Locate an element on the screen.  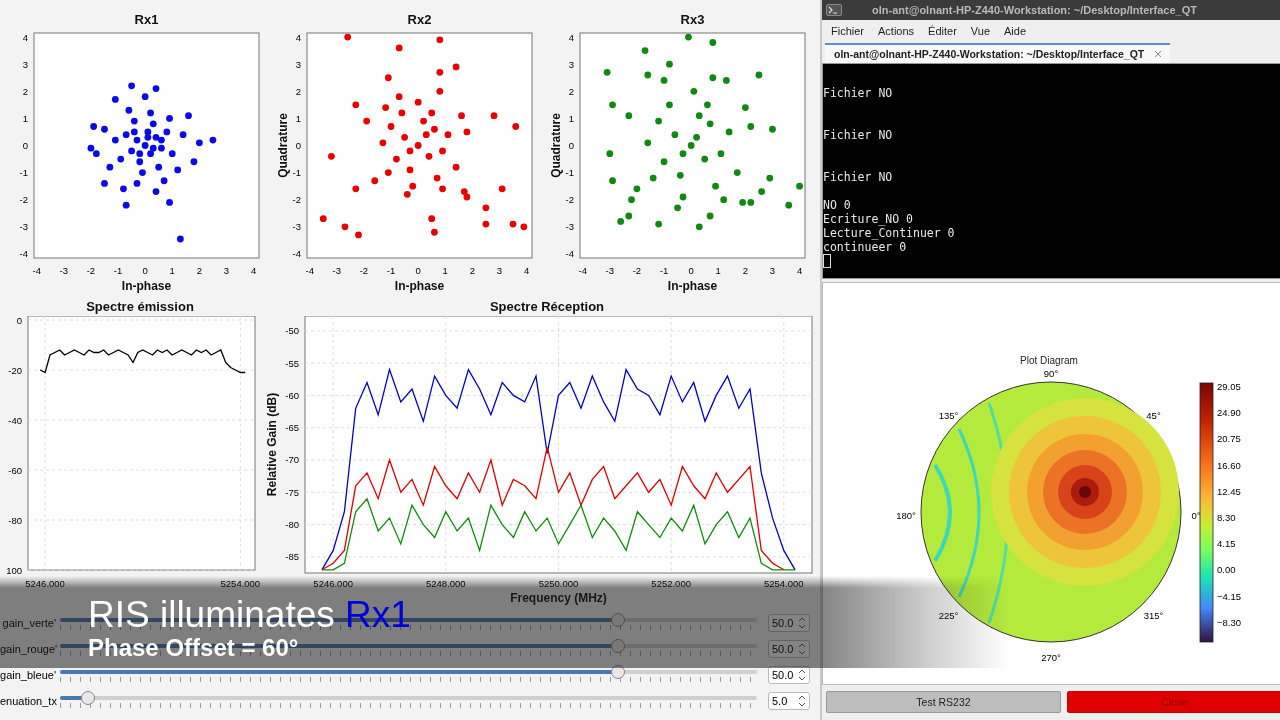
tick-label: 5250.000 is located at coordinates (558, 583).